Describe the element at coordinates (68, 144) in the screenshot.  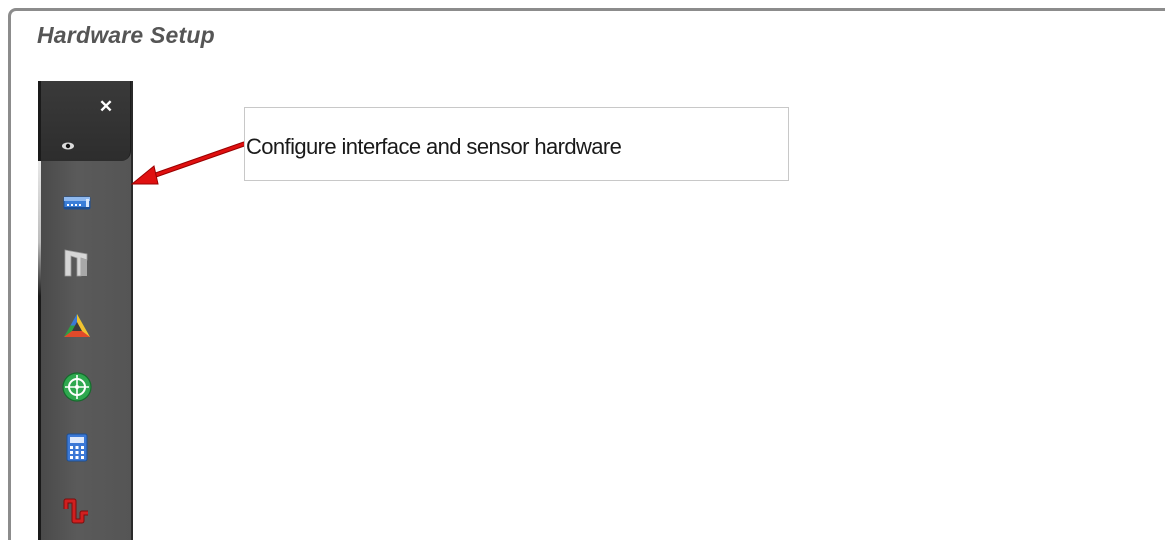
I see `eye-icon` at that location.